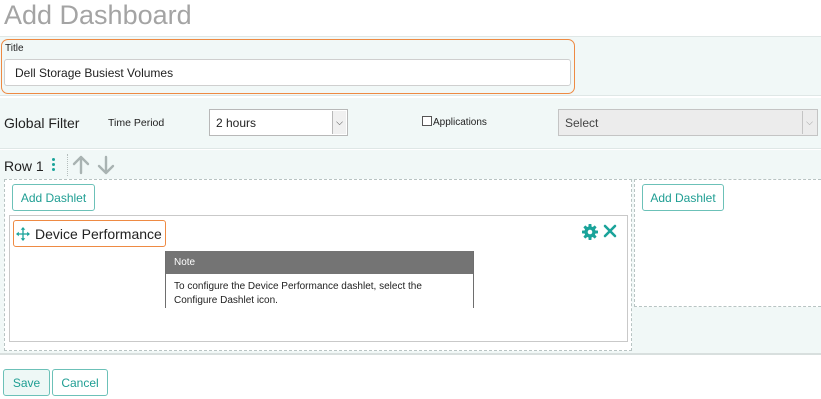  What do you see at coordinates (26, 382) in the screenshot?
I see `save-button: Save` at bounding box center [26, 382].